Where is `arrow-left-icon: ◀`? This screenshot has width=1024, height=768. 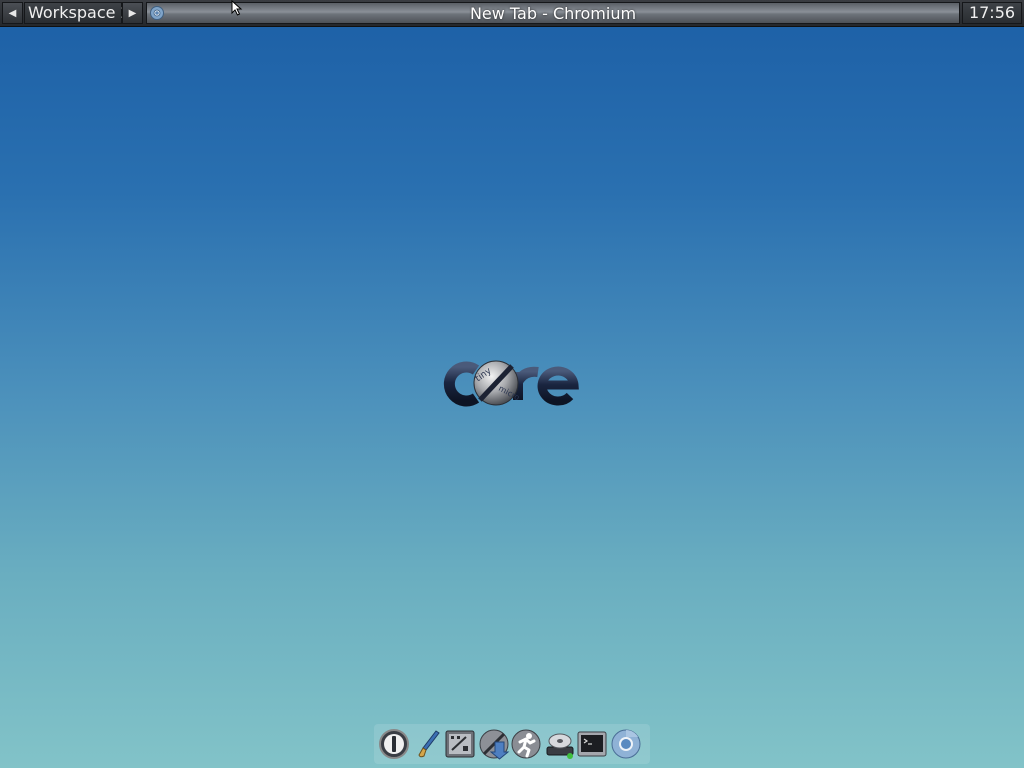 arrow-left-icon: ◀ is located at coordinates (12, 13).